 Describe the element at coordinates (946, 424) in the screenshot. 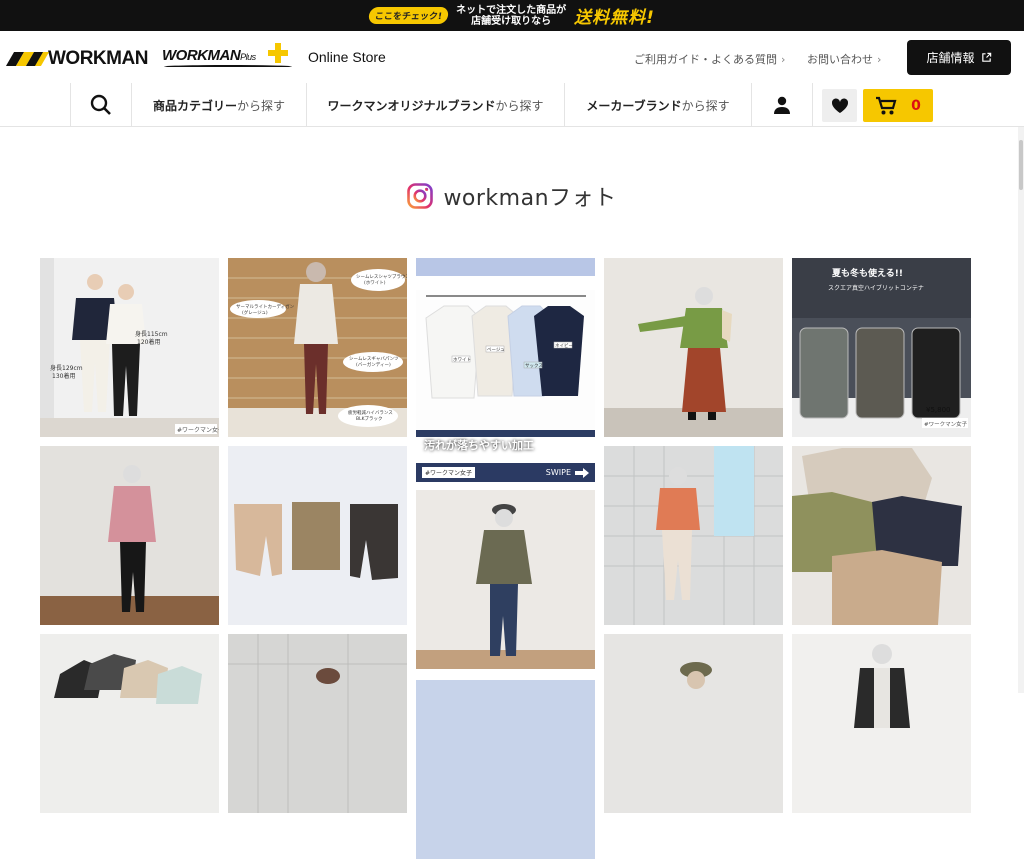

I see `svg-text: #ワークマン女子` at that location.